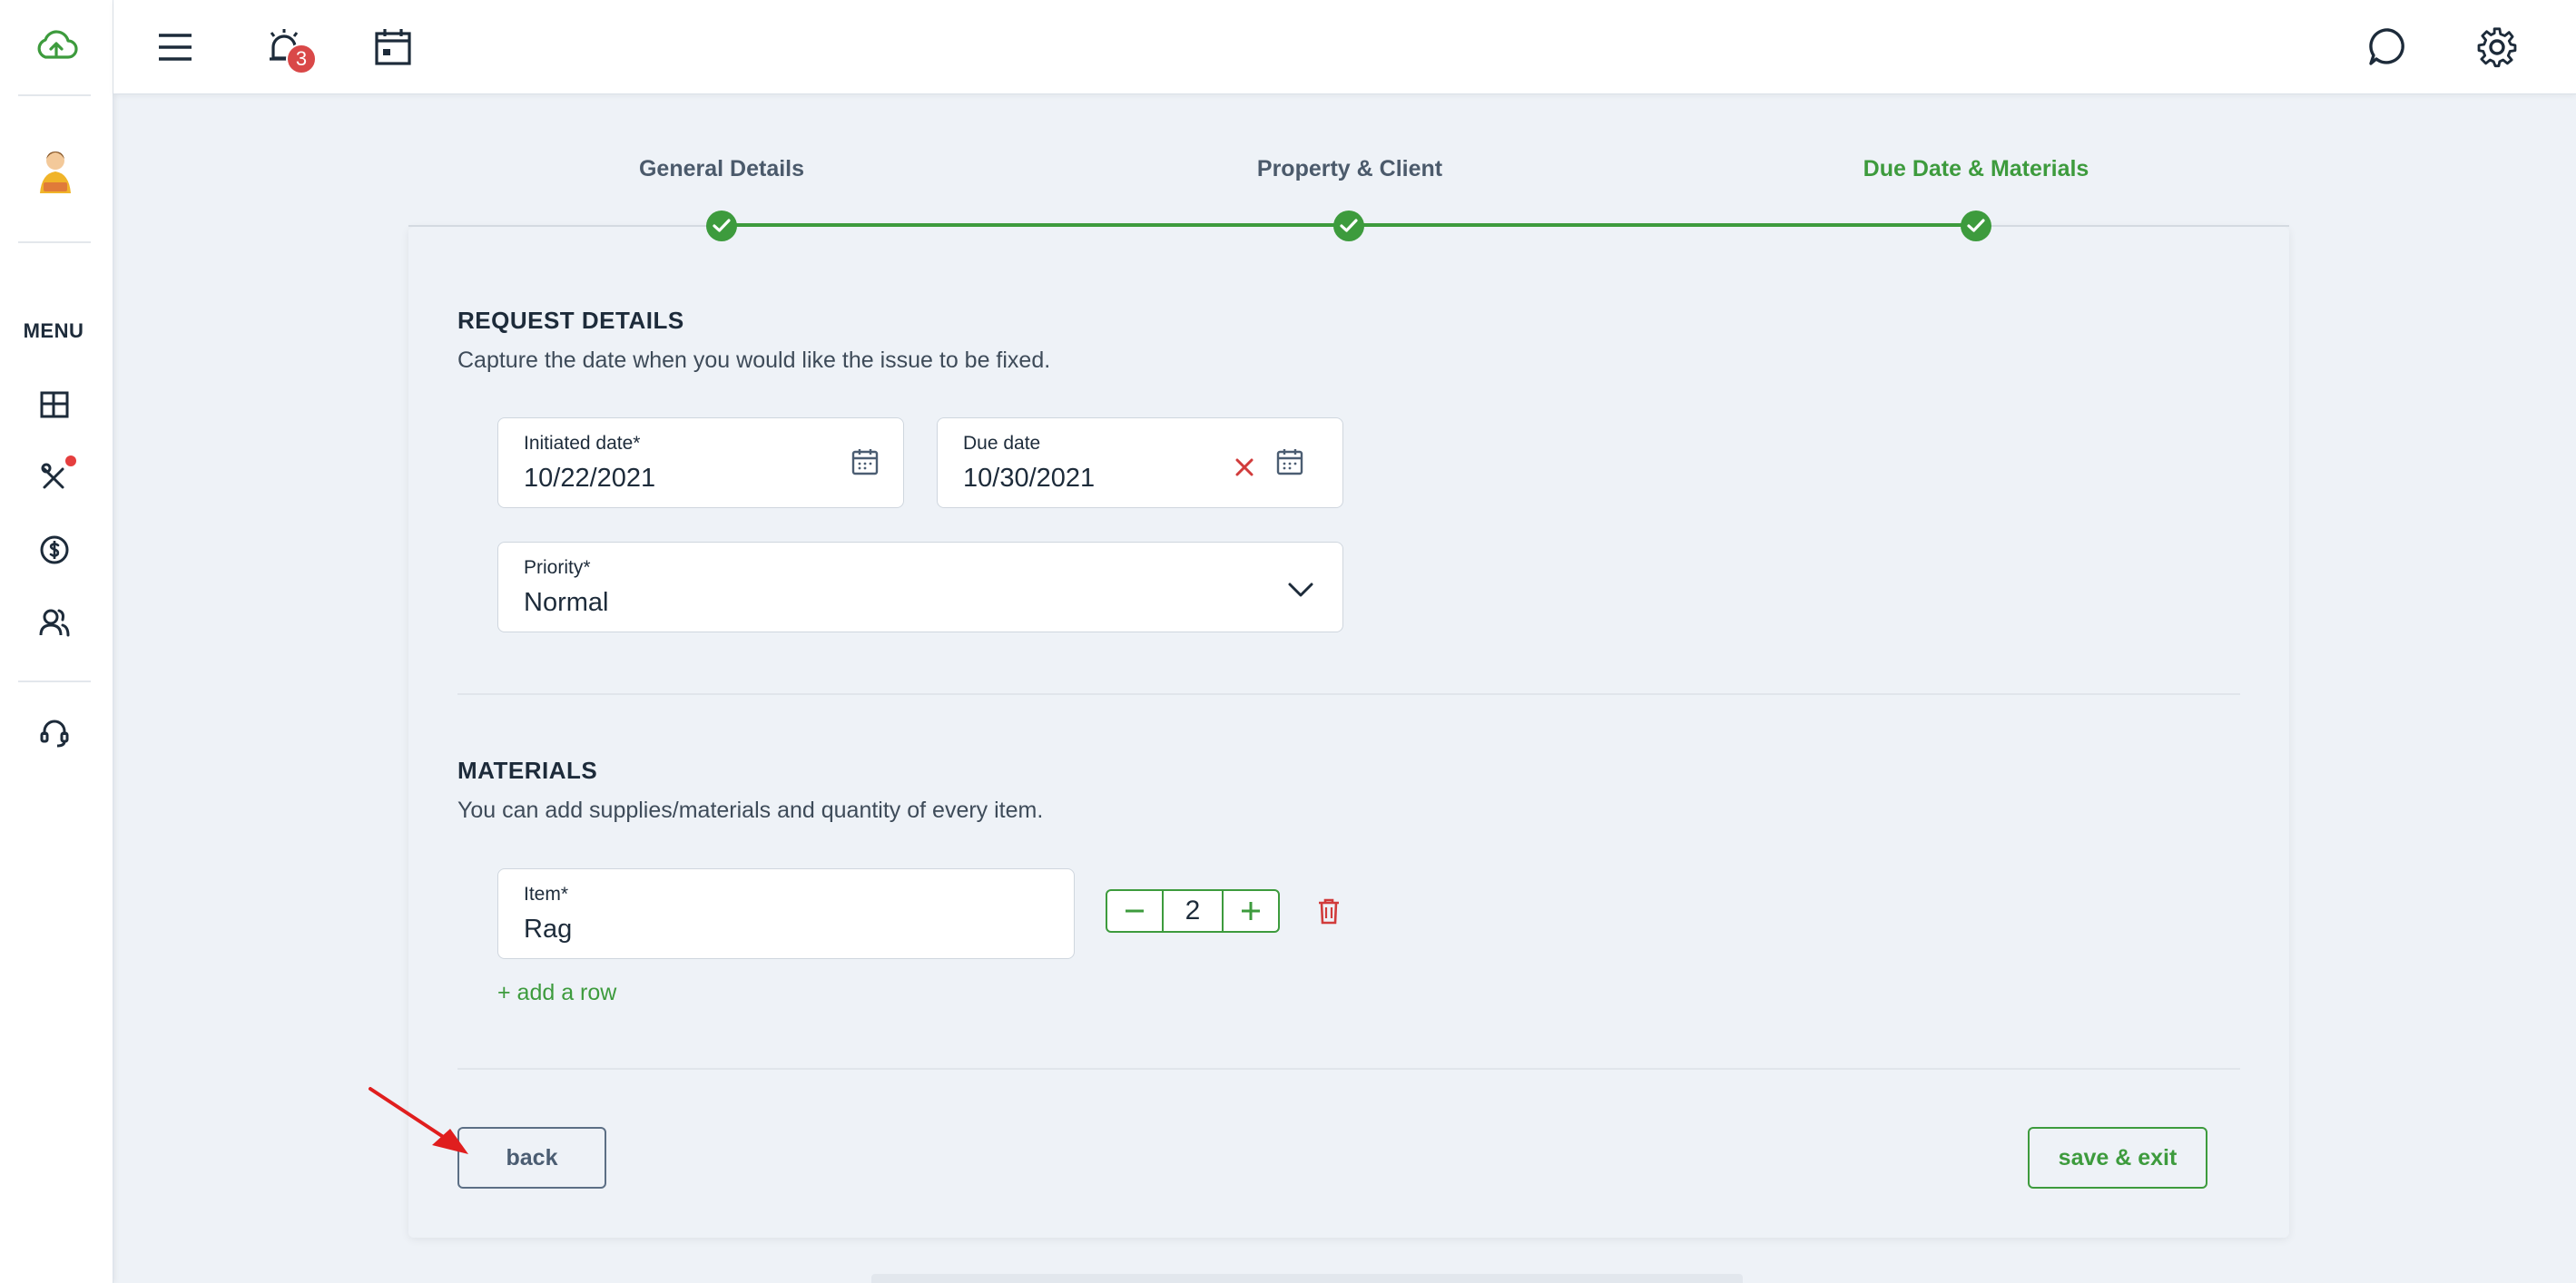  Describe the element at coordinates (1300, 589) in the screenshot. I see `chevron-down-icon` at that location.